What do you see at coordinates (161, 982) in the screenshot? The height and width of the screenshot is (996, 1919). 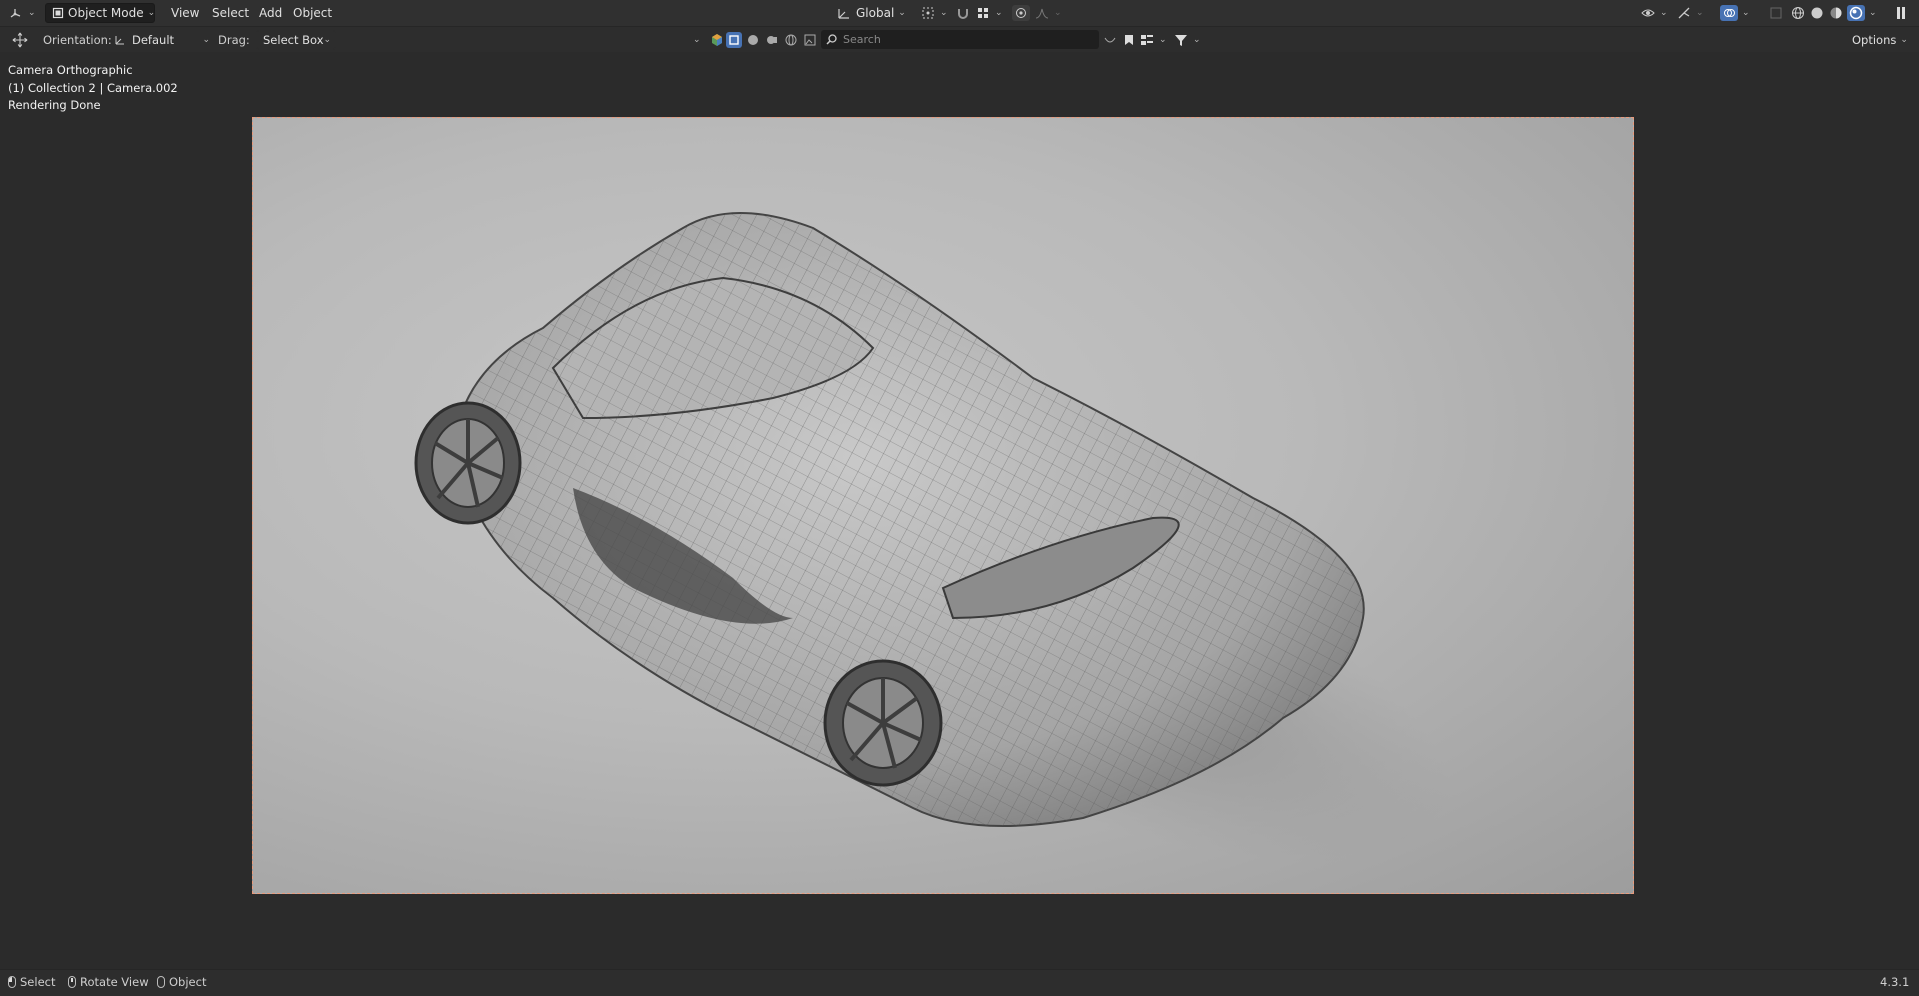 I see `mouse-right-icon` at bounding box center [161, 982].